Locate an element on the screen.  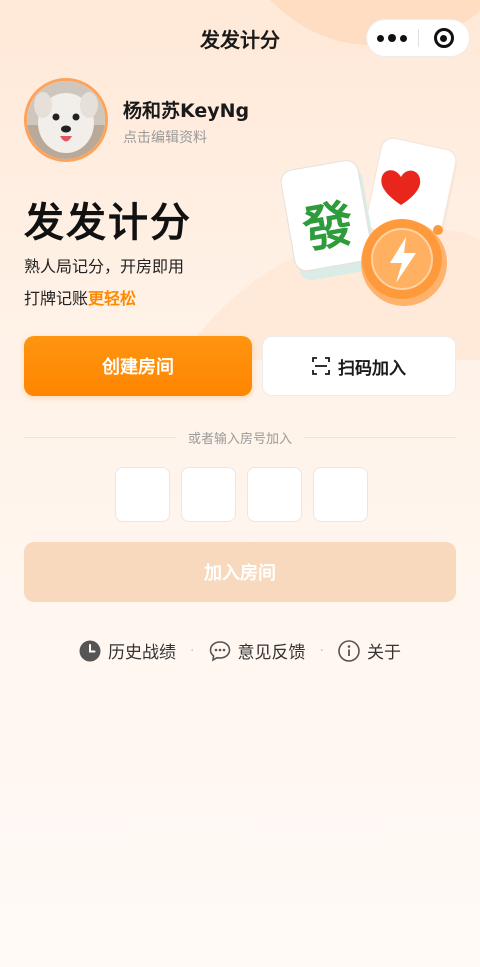
join-room-button: 加入房间 is located at coordinates (240, 572).